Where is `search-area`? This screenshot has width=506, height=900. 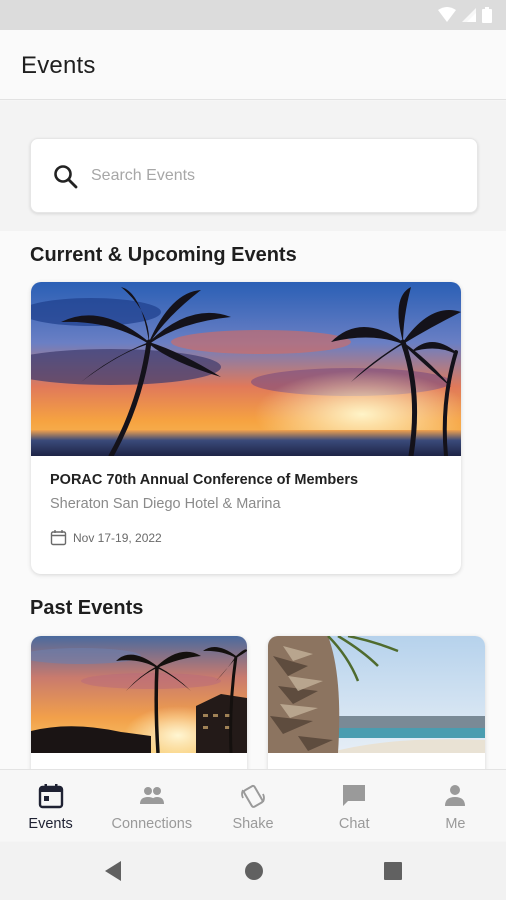 search-area is located at coordinates (253, 166).